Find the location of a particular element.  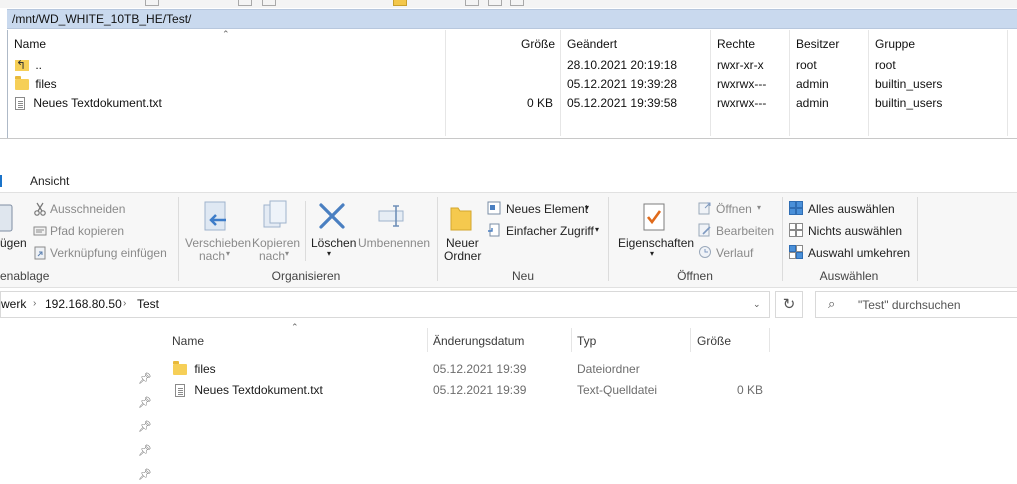

table-row: .. is located at coordinates (28, 65).